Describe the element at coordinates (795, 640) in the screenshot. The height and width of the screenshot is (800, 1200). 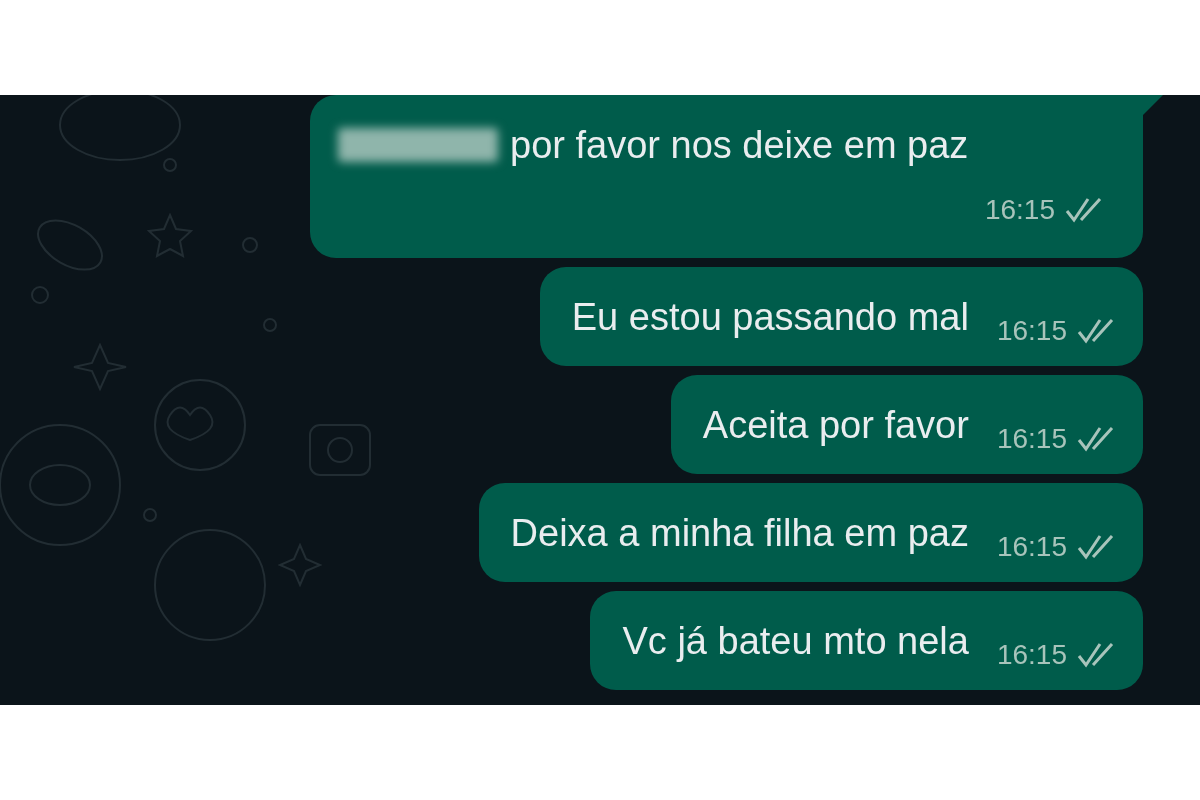
I see `message-text: Vc já bateu mto nela` at that location.